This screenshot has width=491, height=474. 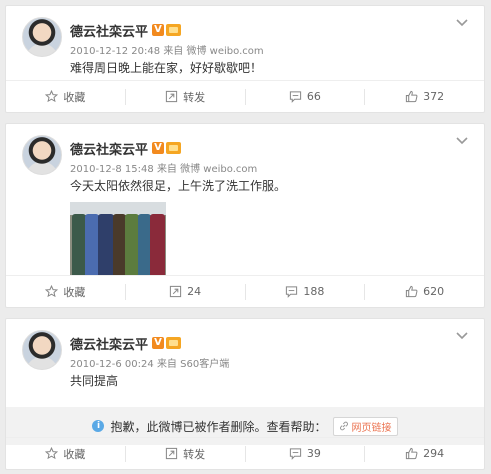 I want to click on help-link: 网页链接, so click(x=365, y=426).